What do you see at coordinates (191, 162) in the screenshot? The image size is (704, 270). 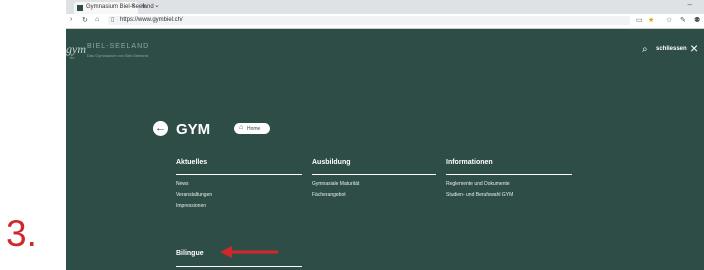 I see `column-heading-aktuelles: Aktuelles` at bounding box center [191, 162].